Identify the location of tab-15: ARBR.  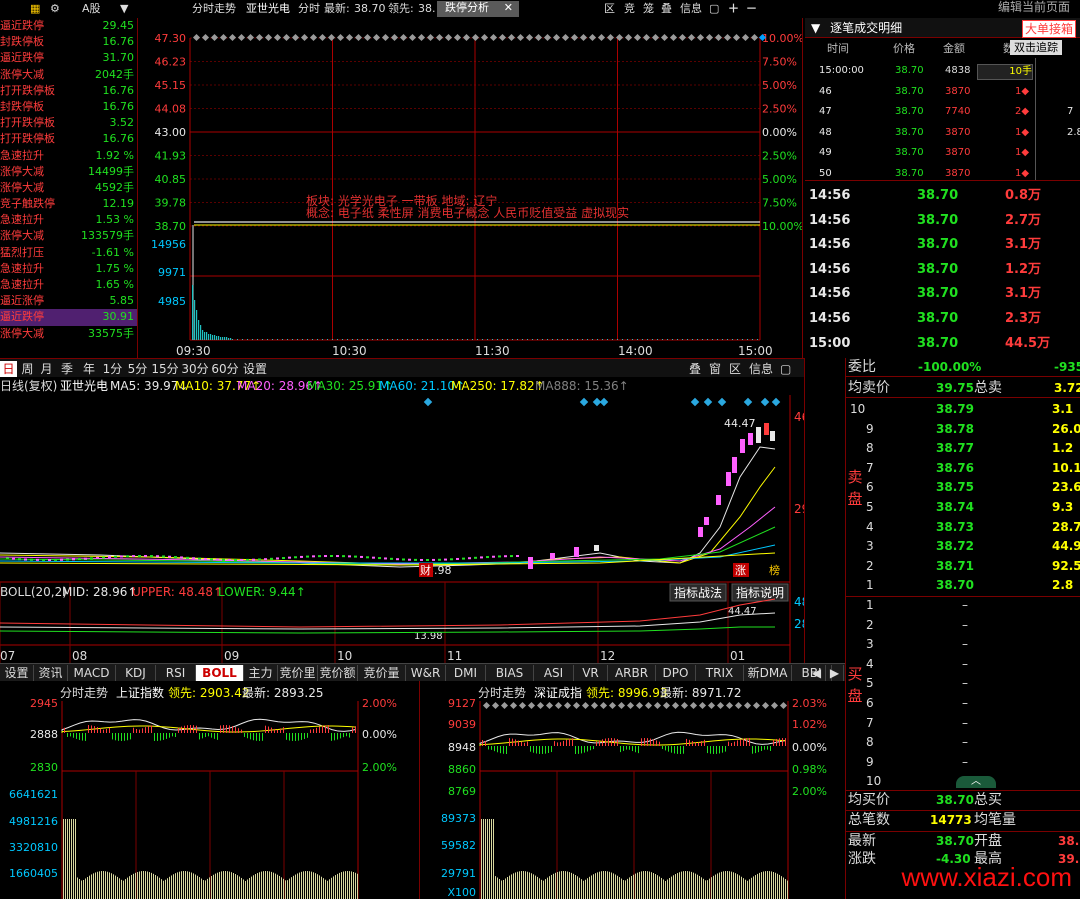
(632, 673).